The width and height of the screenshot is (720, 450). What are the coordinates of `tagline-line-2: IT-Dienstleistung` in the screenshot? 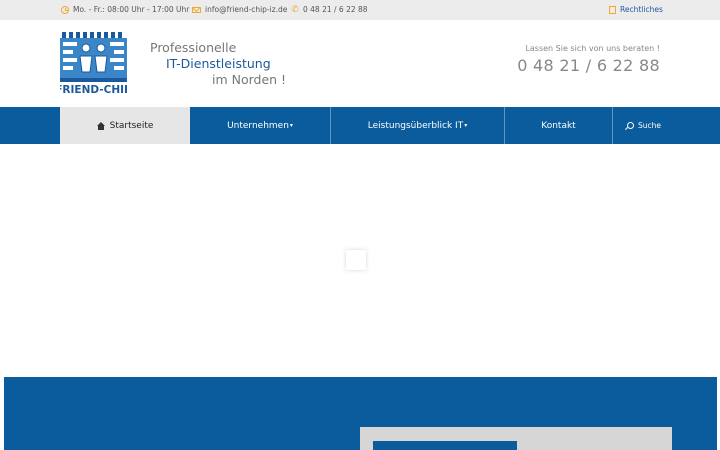 It's located at (218, 63).